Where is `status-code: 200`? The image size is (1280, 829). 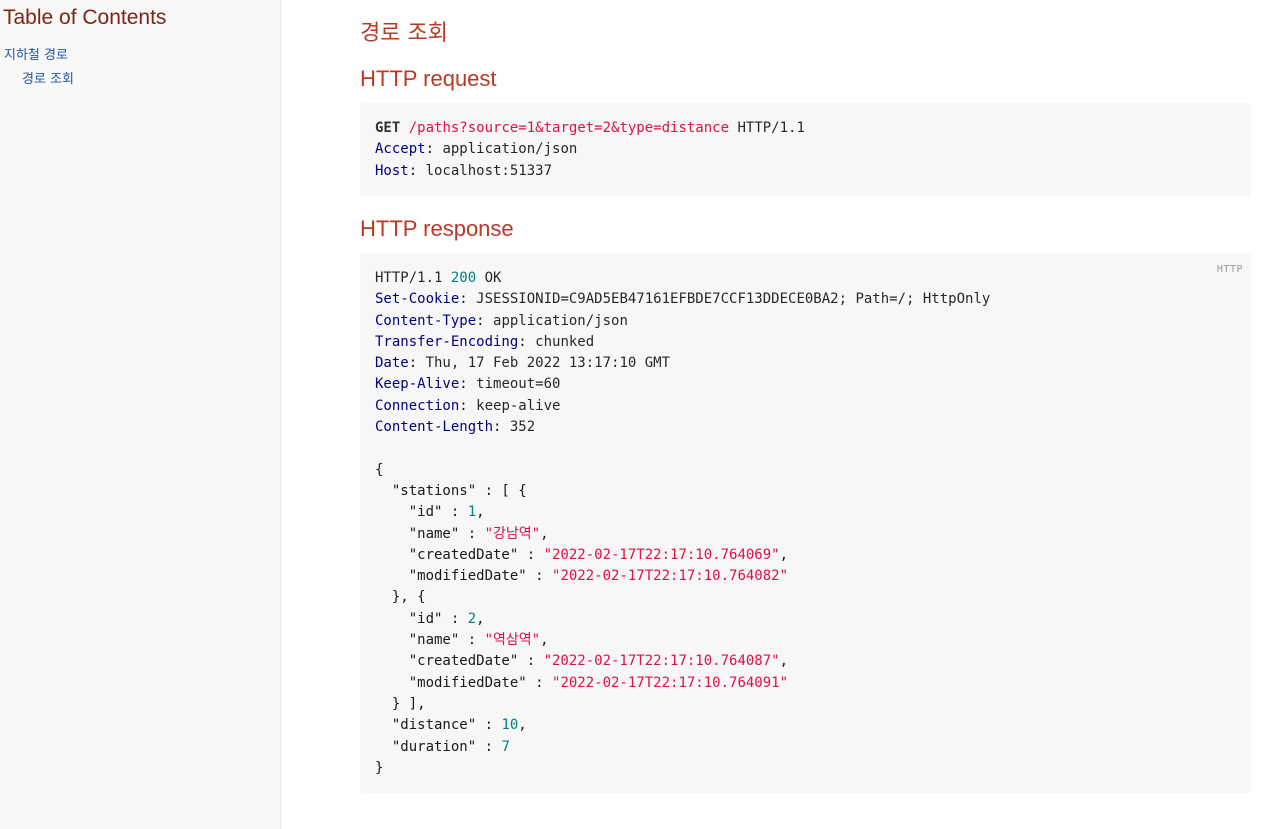
status-code: 200 is located at coordinates (463, 278).